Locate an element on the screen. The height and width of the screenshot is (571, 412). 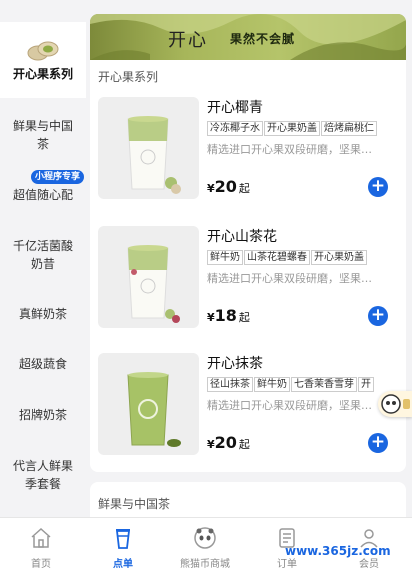
product-name: 开心抹茶 is located at coordinates (235, 364).